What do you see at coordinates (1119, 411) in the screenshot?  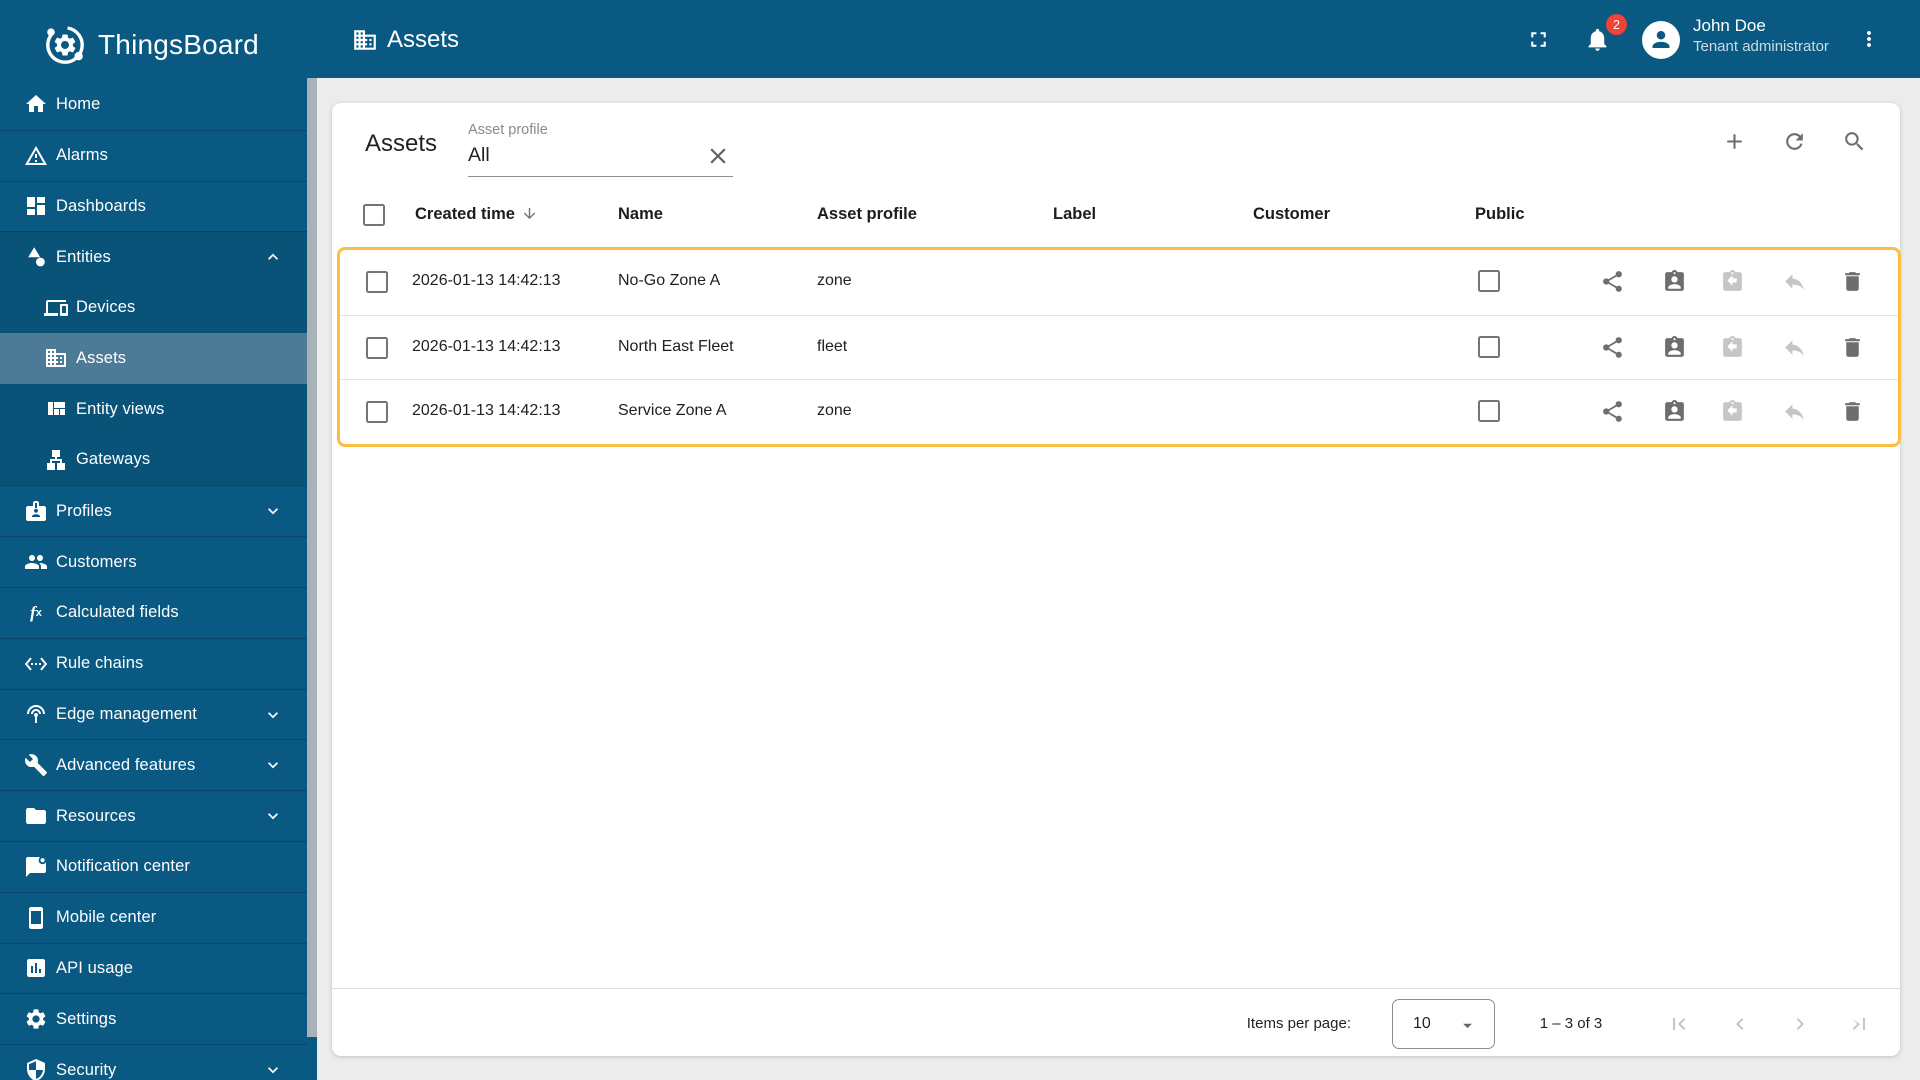 I see `table-row: 2026-01-13 14:42:13 Service Zone A zone` at bounding box center [1119, 411].